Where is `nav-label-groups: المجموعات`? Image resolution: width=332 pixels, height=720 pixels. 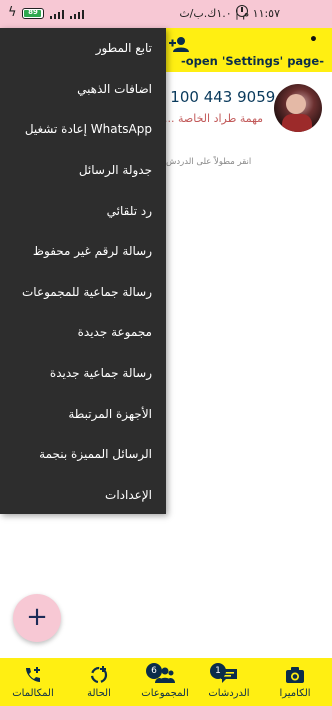
nav-label-groups: المجموعات is located at coordinates (165, 693).